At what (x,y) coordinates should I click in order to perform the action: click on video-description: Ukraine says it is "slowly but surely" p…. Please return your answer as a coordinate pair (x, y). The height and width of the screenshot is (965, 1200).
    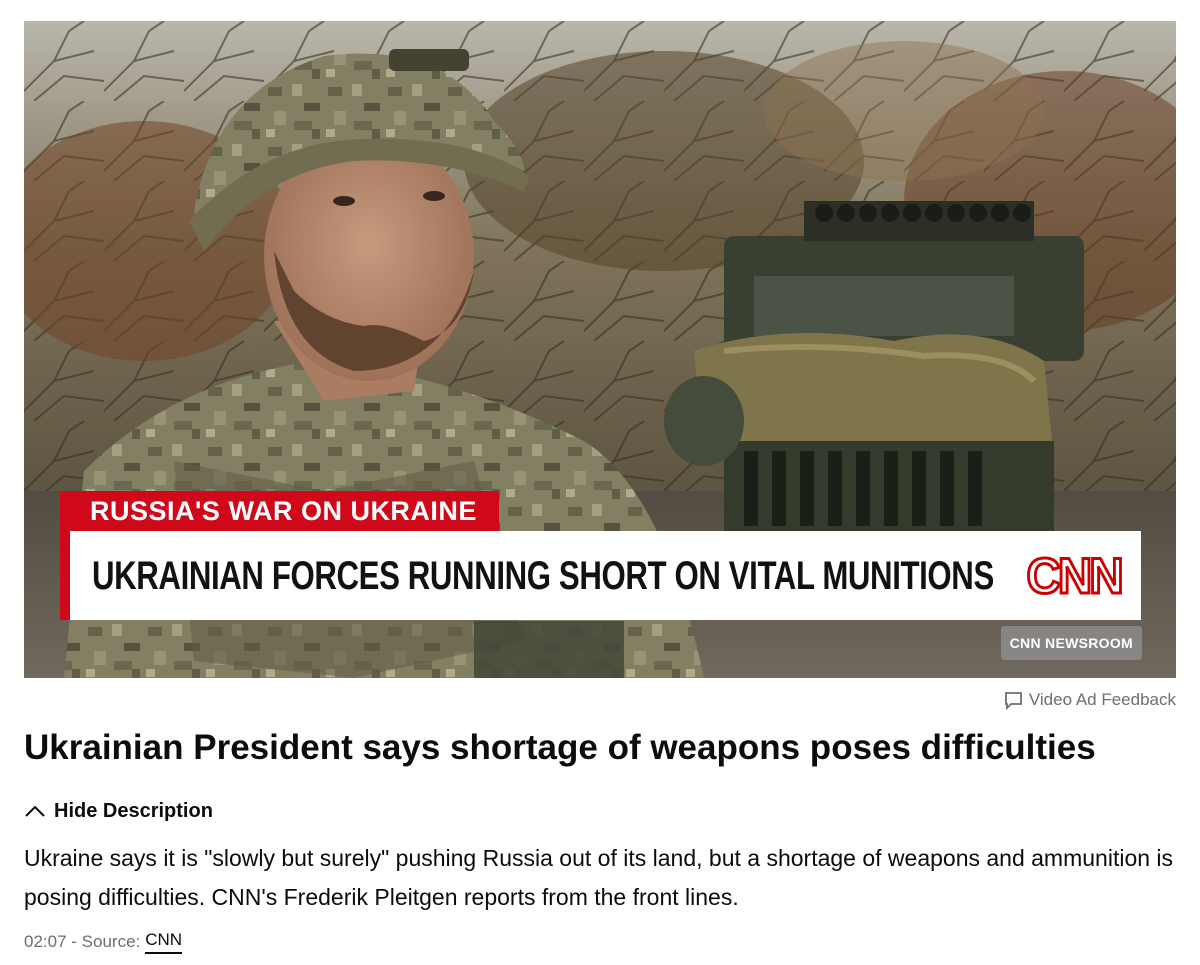
    Looking at the image, I should click on (599, 877).